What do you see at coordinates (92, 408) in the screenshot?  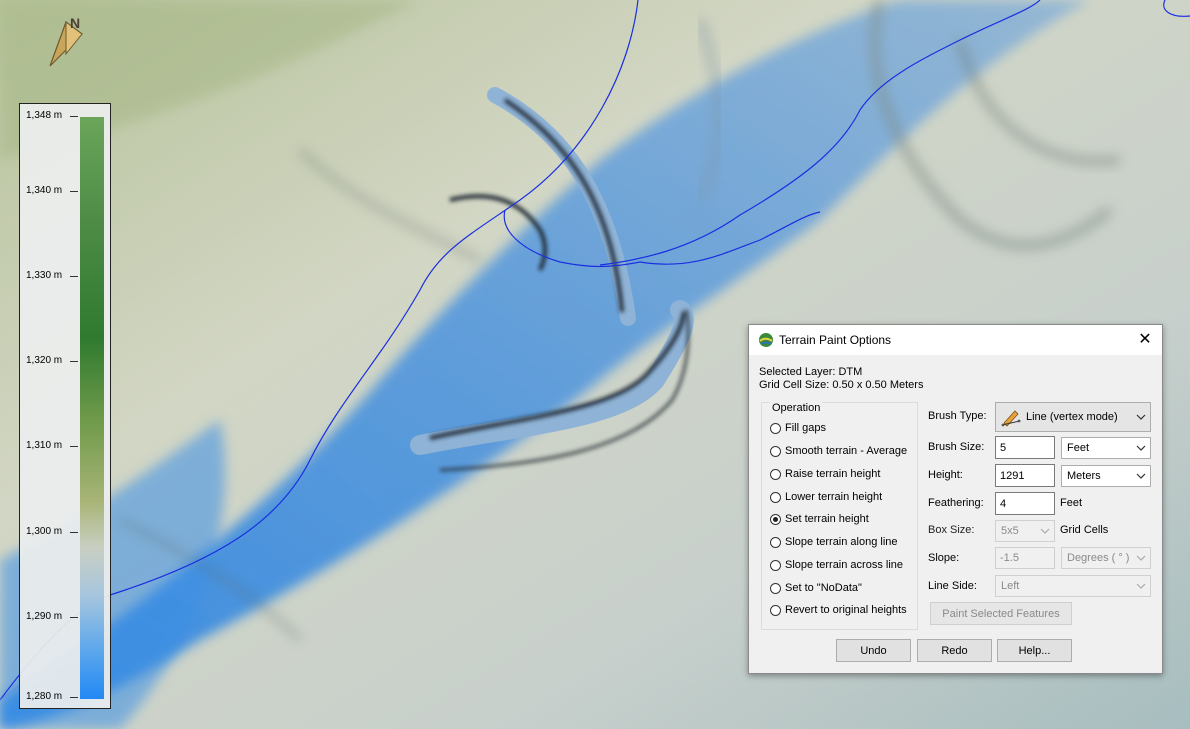 I see `elevation-color-ramp` at bounding box center [92, 408].